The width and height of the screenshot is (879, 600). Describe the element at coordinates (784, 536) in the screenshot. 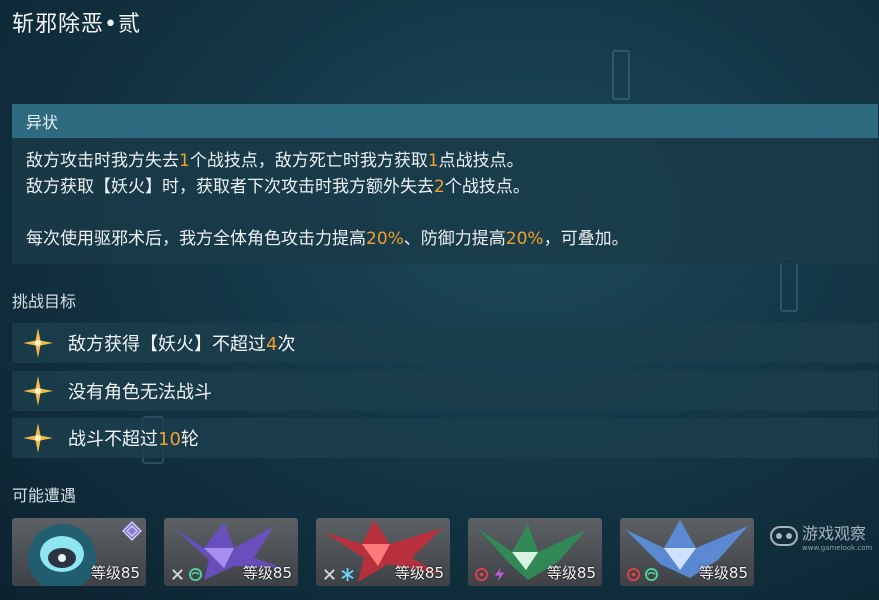

I see `watermark-logo-icon` at that location.